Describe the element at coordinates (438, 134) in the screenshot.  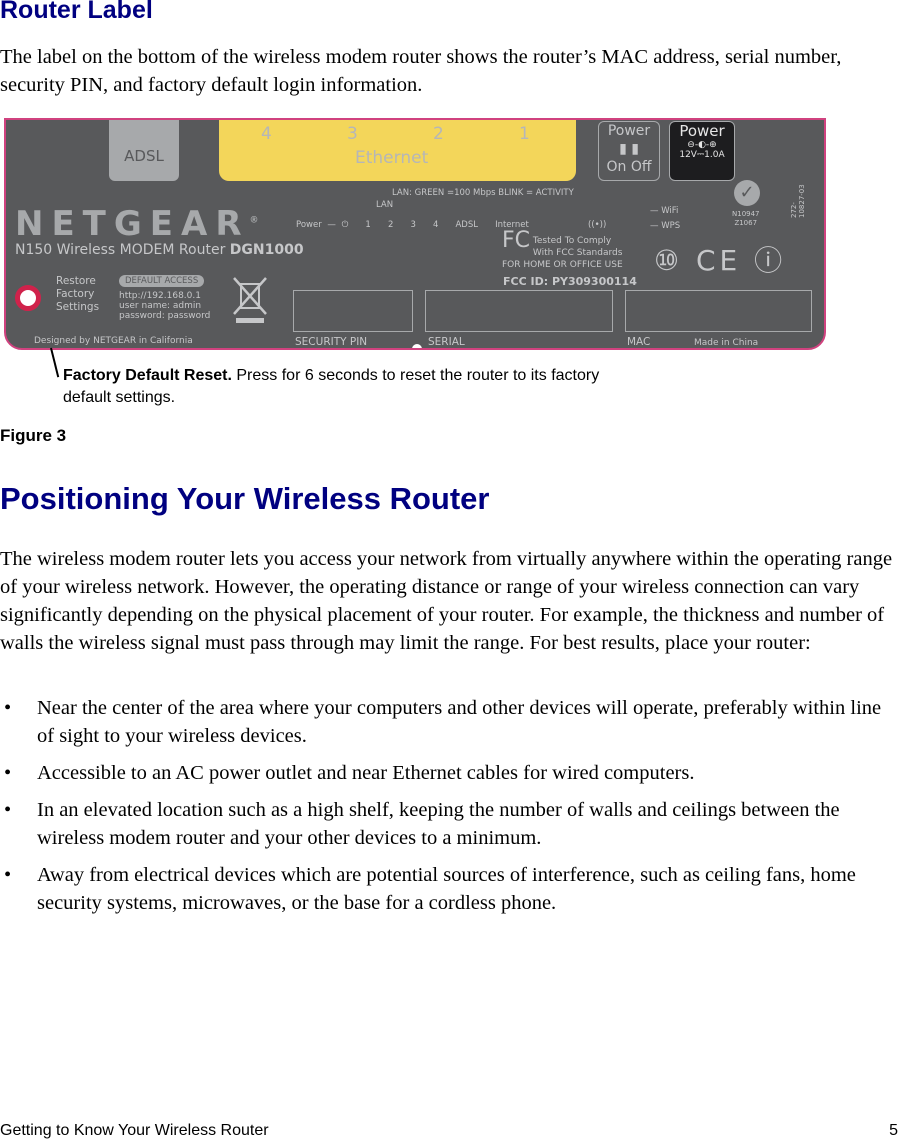
I see `ethernet-port-2: 2` at that location.